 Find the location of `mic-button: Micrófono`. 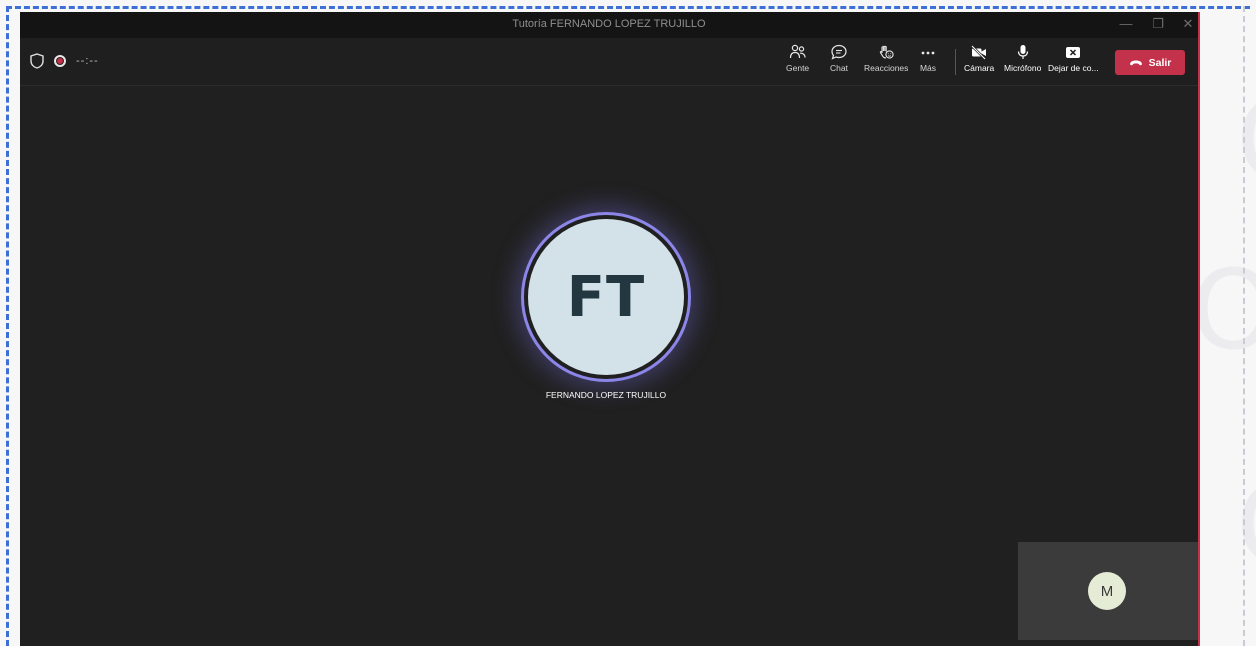

mic-button: Micrófono is located at coordinates (1022, 58).